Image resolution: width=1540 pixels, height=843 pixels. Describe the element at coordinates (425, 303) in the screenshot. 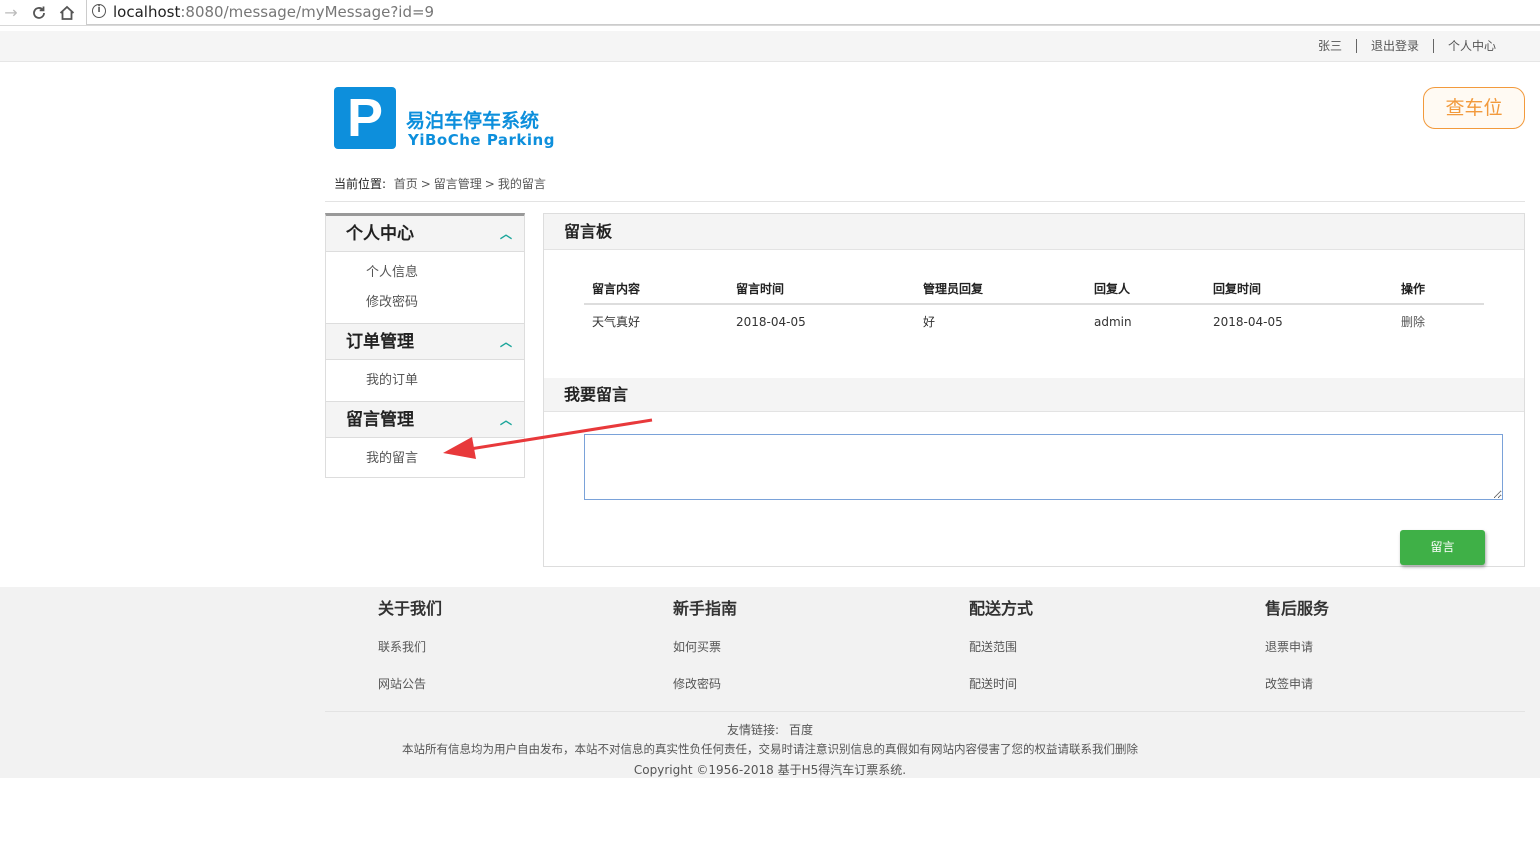

I see `sidebar-item-change-password: 修改密码` at that location.